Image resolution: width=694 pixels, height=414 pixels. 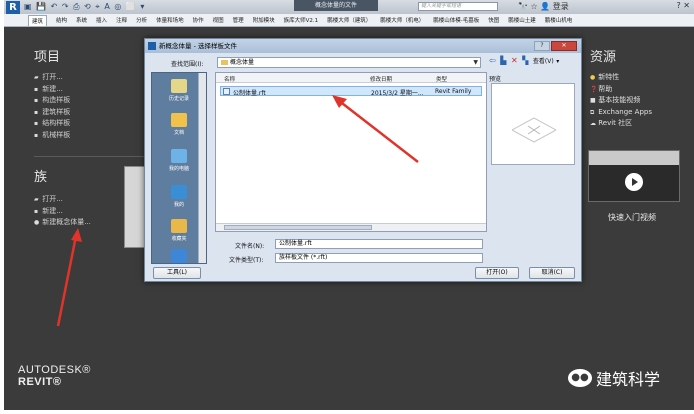 I want to click on file-list-scrollbar, so click(x=351, y=227).